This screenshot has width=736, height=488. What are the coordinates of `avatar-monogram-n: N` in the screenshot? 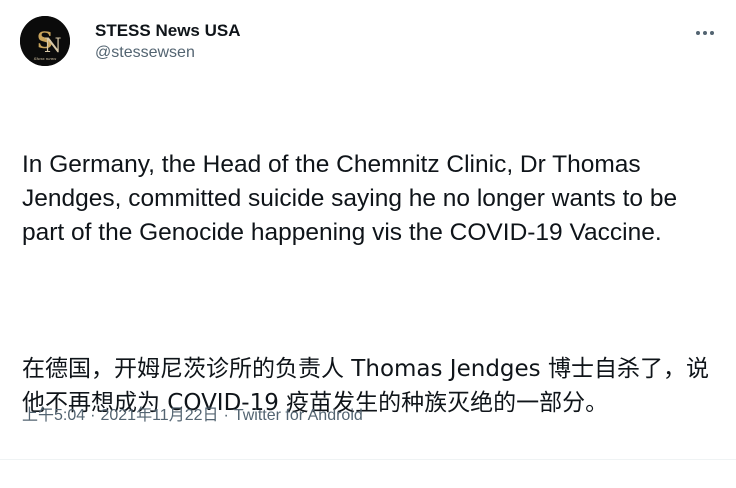 It's located at (53, 45).